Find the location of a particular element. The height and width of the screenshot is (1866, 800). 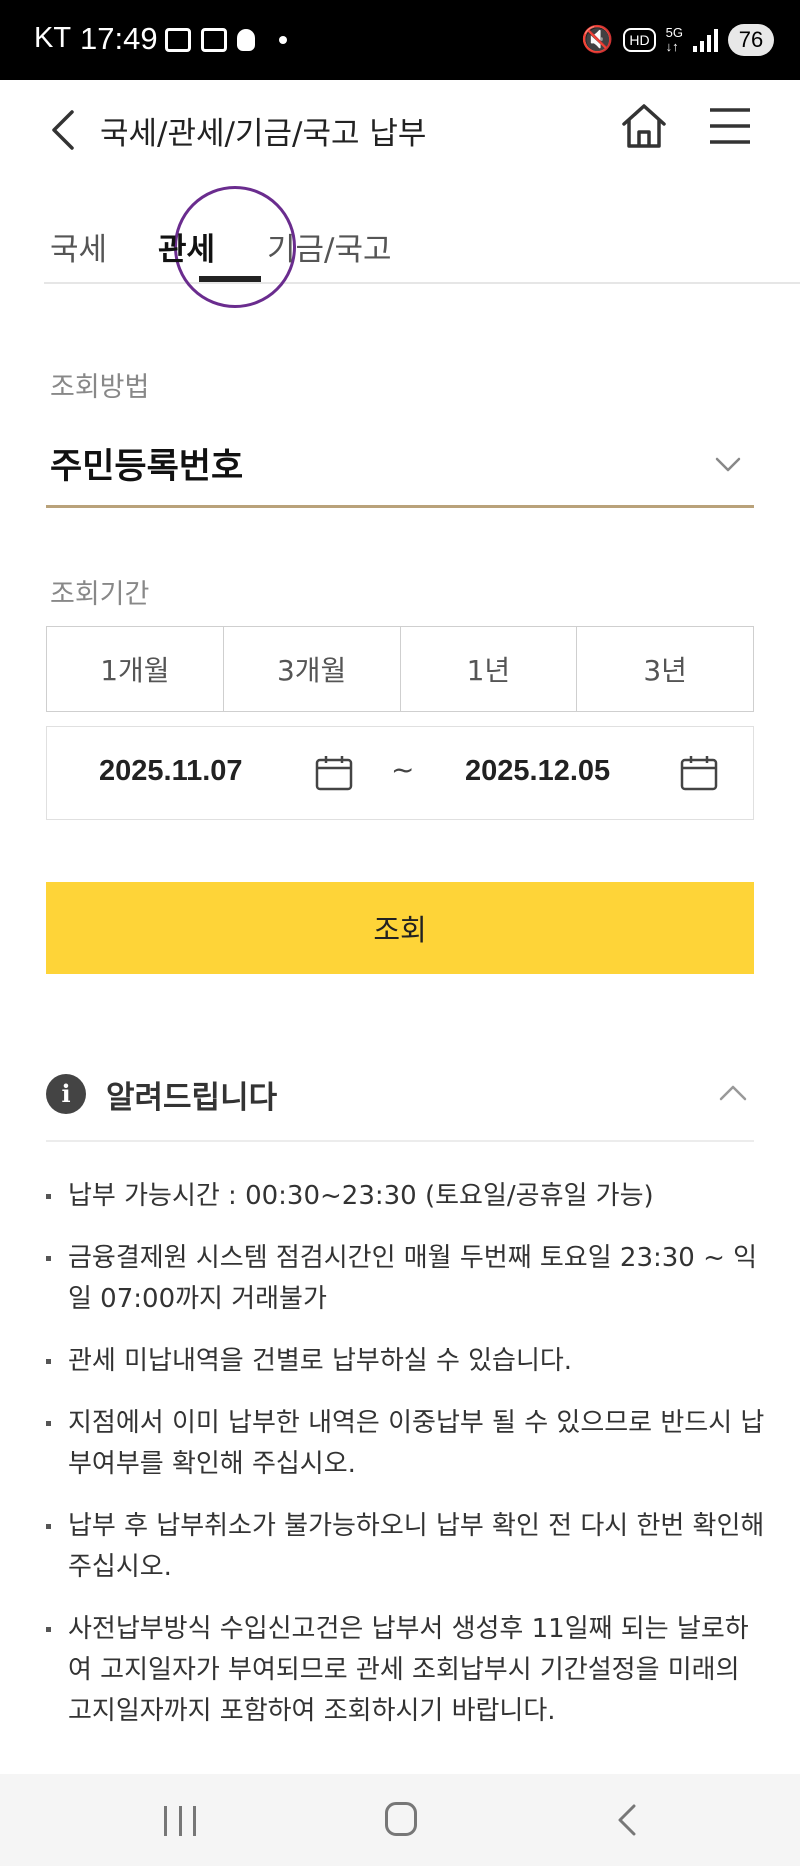

system-navigation-bar is located at coordinates (400, 1820).